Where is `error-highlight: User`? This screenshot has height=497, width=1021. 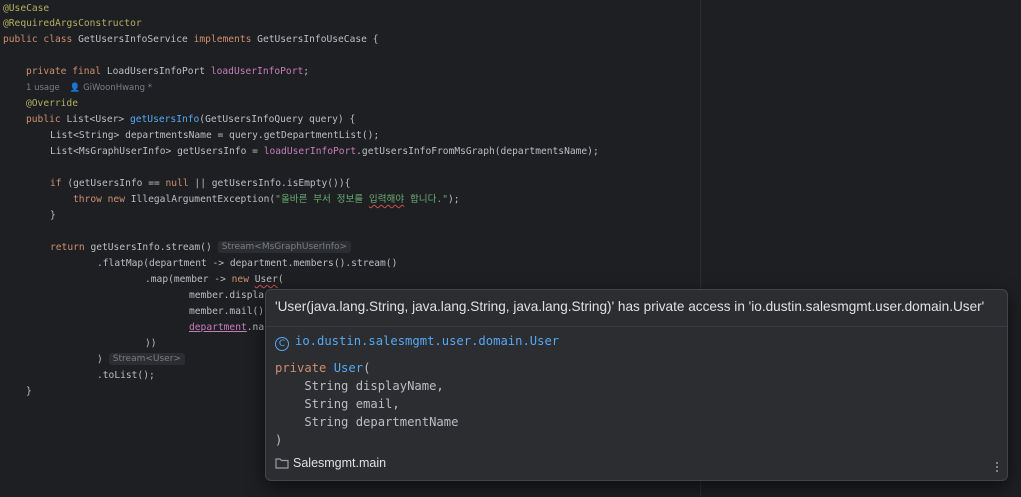
error-highlight: User is located at coordinates (266, 279).